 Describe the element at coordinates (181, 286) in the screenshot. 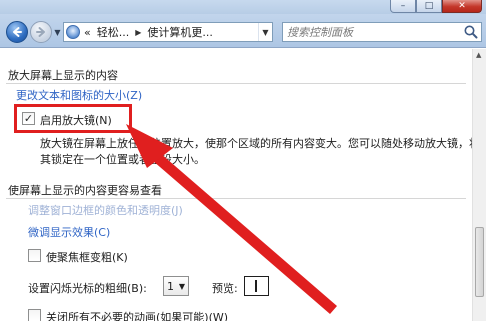

I see `chevron-down-icon: ▼` at that location.